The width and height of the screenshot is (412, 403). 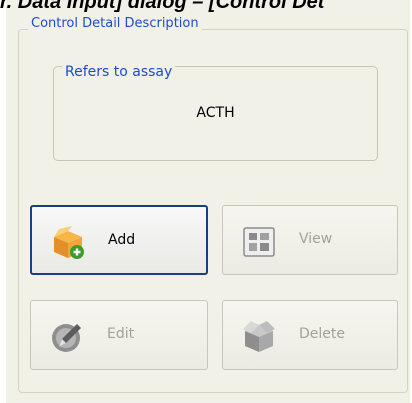 I want to click on add-button: Add, so click(x=119, y=240).